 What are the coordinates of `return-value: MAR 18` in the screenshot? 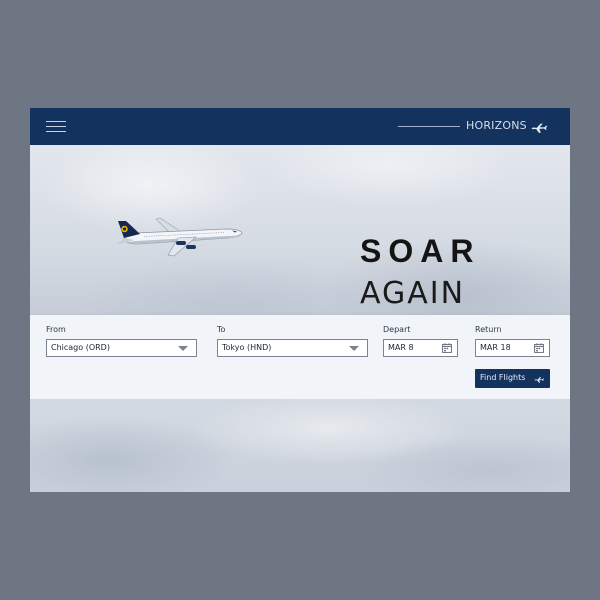 It's located at (495, 347).